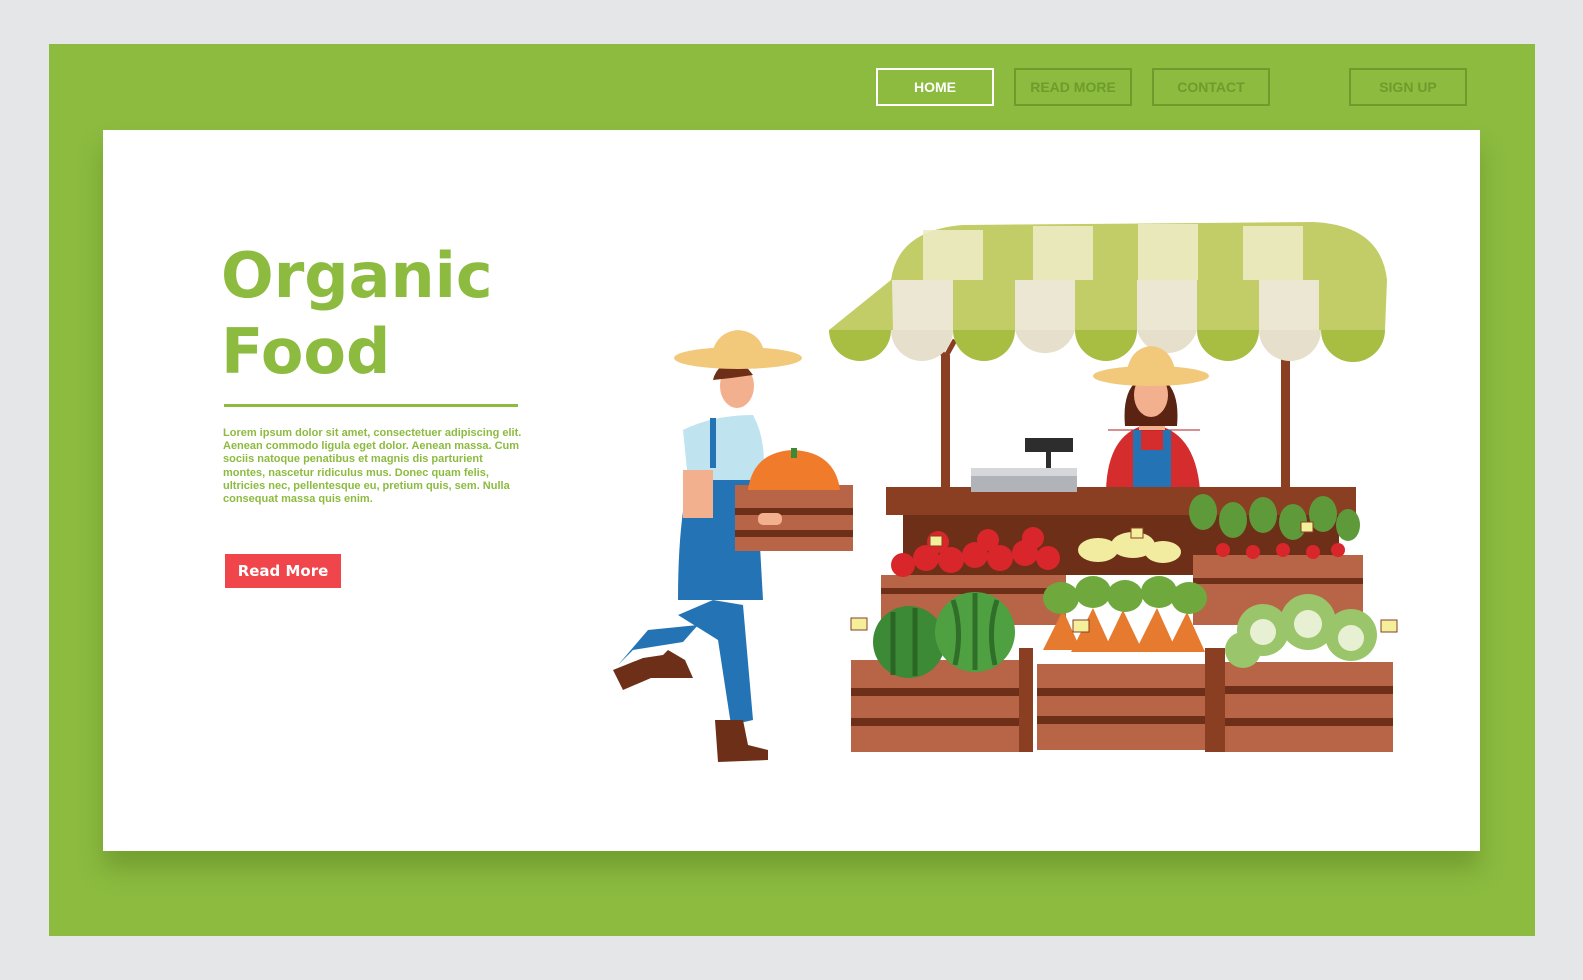 The height and width of the screenshot is (980, 1583). What do you see at coordinates (792, 87) in the screenshot?
I see `top-nav: HOME READ MORE CONTACT SIGN UP` at bounding box center [792, 87].